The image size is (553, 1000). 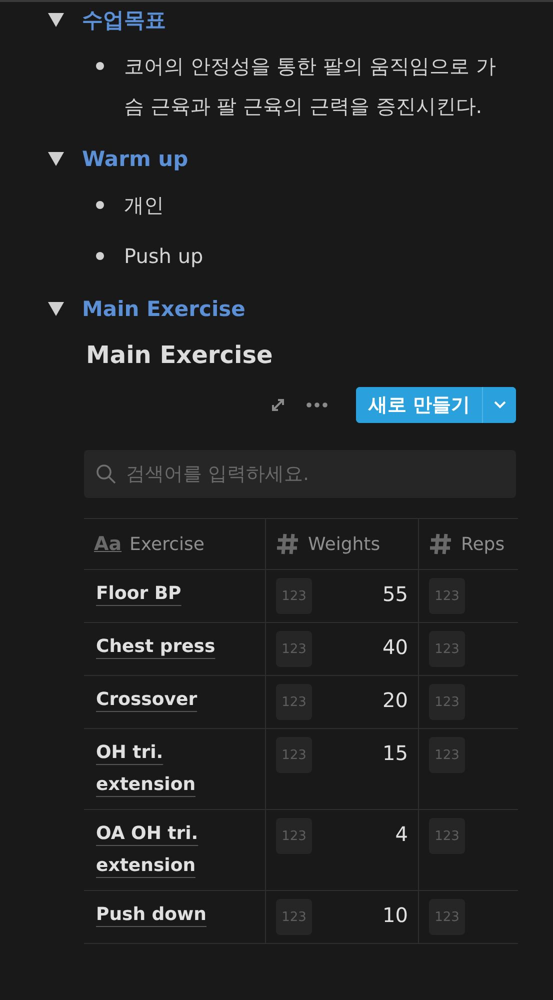 What do you see at coordinates (175, 769) in the screenshot?
I see `exercise-name-link: OH tri. extension` at bounding box center [175, 769].